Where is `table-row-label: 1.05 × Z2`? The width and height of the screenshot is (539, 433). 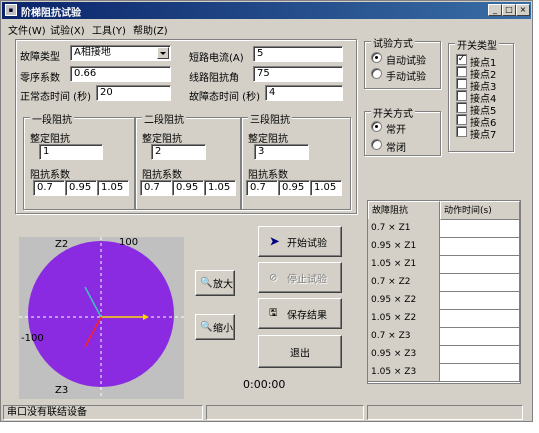 table-row-label: 1.05 × Z2 is located at coordinates (404, 318).